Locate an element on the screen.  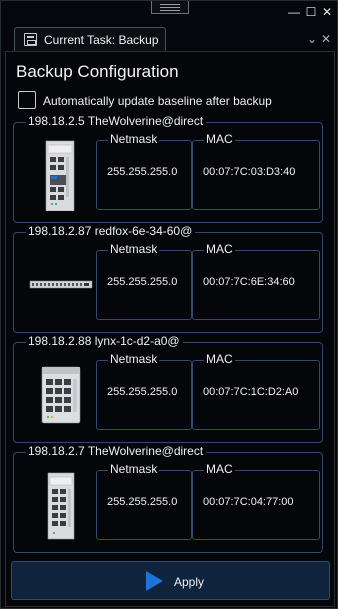
mac-field: MAC 00:07:7C:1C:D2:A0 is located at coordinates (256, 391).